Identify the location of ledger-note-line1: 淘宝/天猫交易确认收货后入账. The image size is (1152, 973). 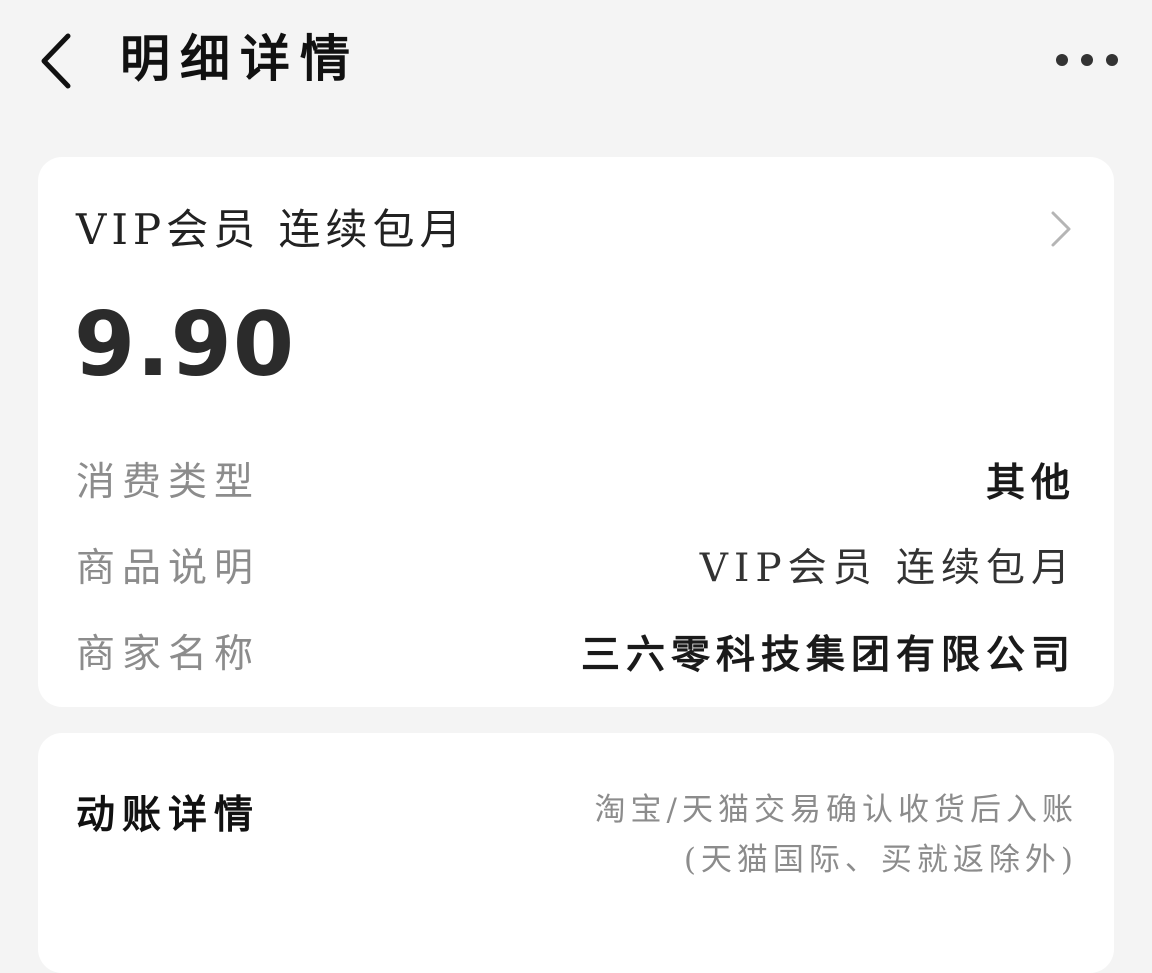
(836, 810).